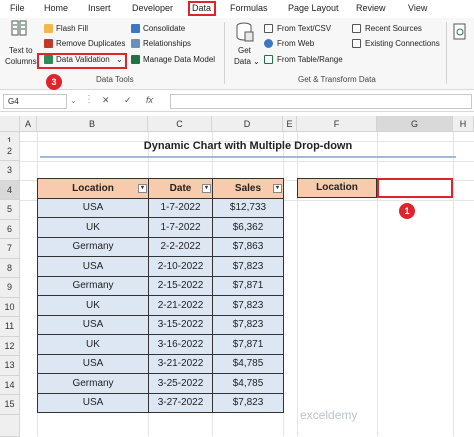 This screenshot has height=437, width=474. Describe the element at coordinates (180, 383) in the screenshot. I see `table-cell: 3-25-2022` at that location.